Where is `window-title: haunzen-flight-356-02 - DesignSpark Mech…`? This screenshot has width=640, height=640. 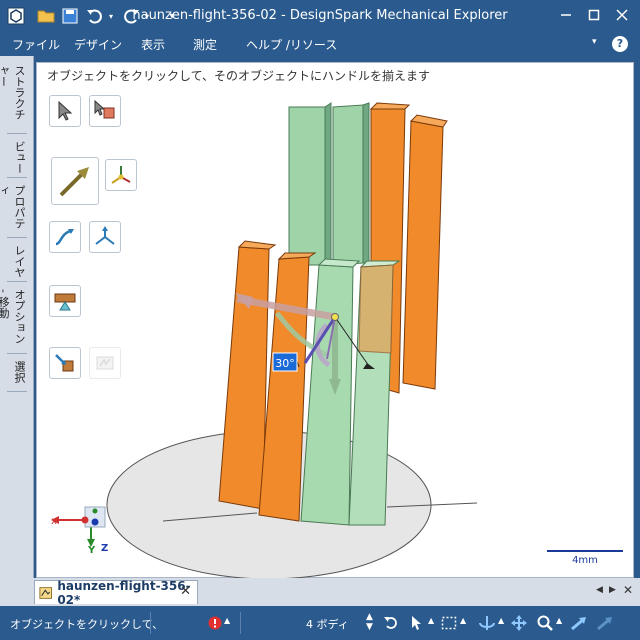
window-title: haunzen-flight-356-02 - DesignSpark Mech… is located at coordinates (320, 15).